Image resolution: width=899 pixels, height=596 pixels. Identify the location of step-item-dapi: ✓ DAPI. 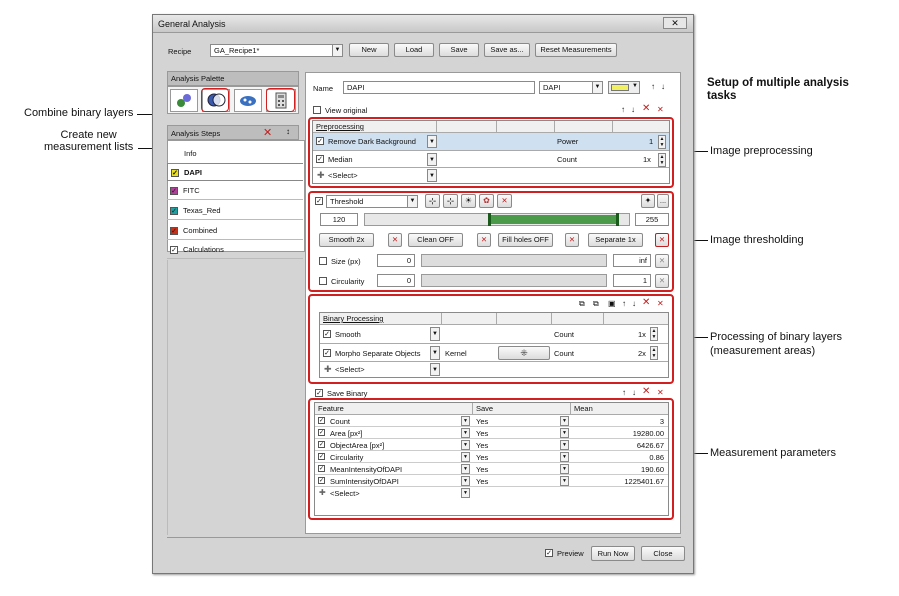
(235, 172).